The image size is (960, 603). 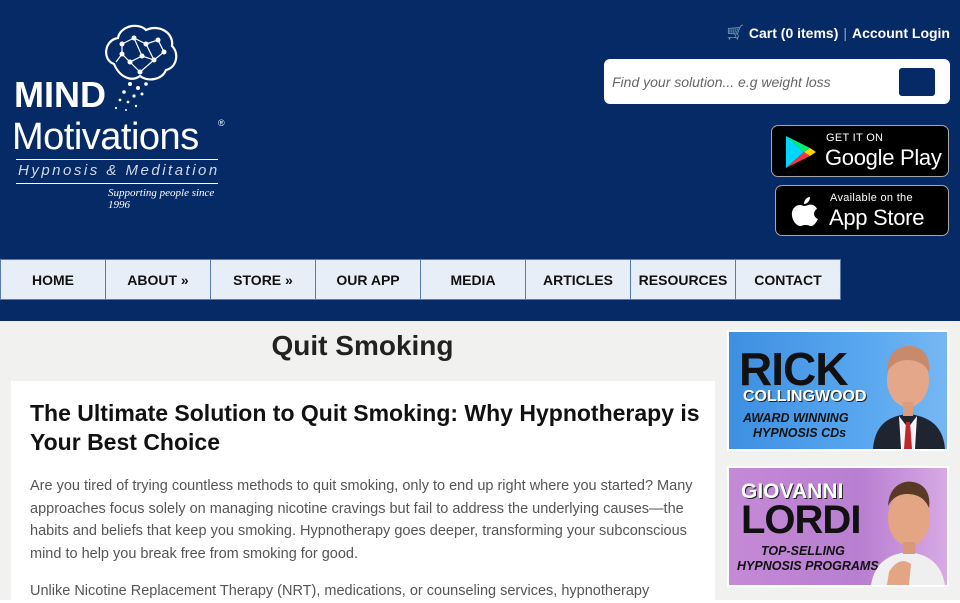 What do you see at coordinates (803, 551) in the screenshot?
I see `ad-tagline: TOP-SELLING` at bounding box center [803, 551].